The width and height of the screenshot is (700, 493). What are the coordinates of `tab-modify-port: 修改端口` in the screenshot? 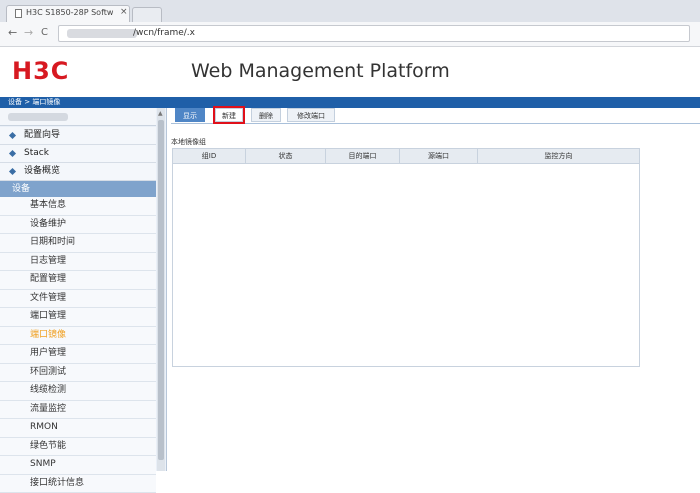 It's located at (311, 115).